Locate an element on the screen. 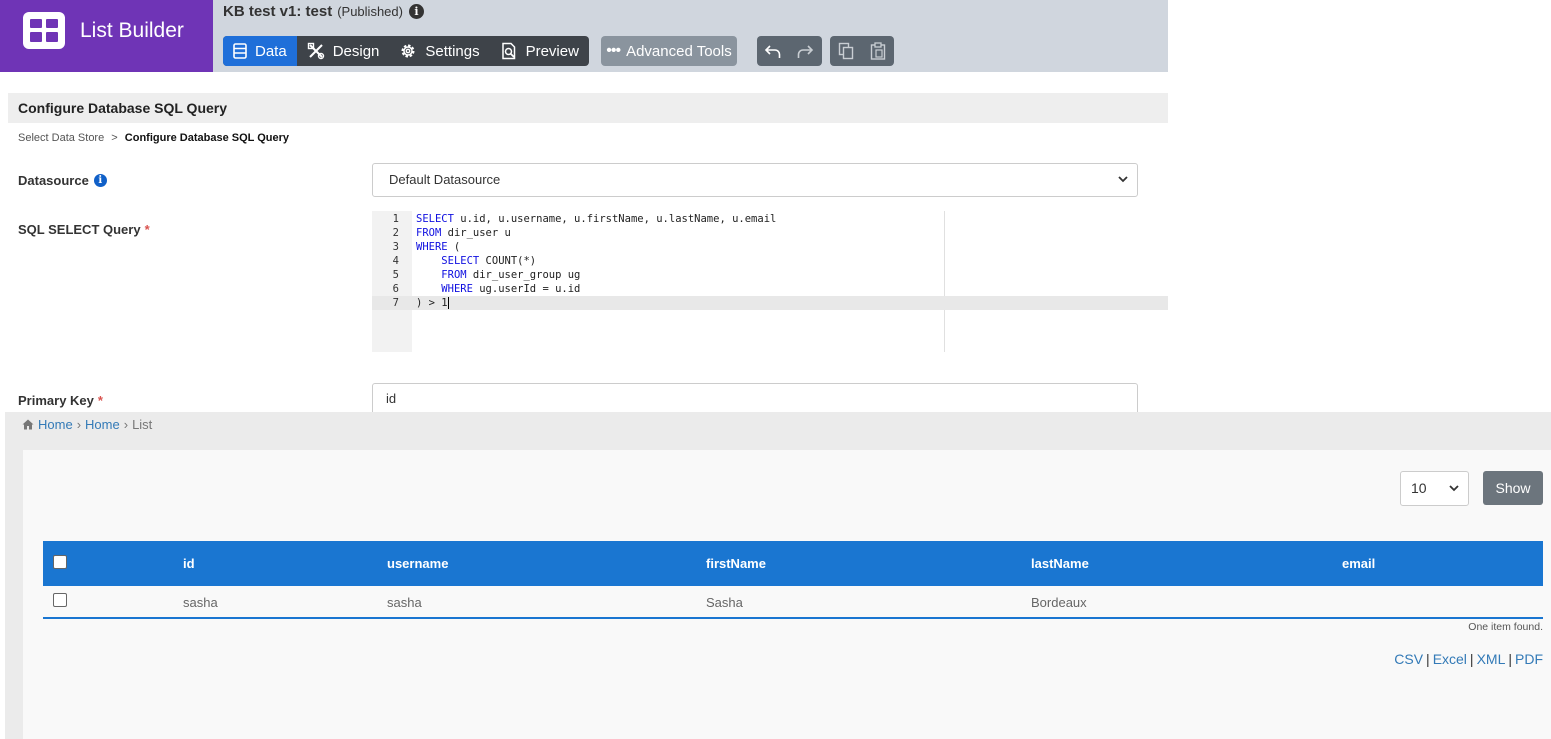 The height and width of the screenshot is (739, 1551). sql-text: COUNT(*) is located at coordinates (508, 261).